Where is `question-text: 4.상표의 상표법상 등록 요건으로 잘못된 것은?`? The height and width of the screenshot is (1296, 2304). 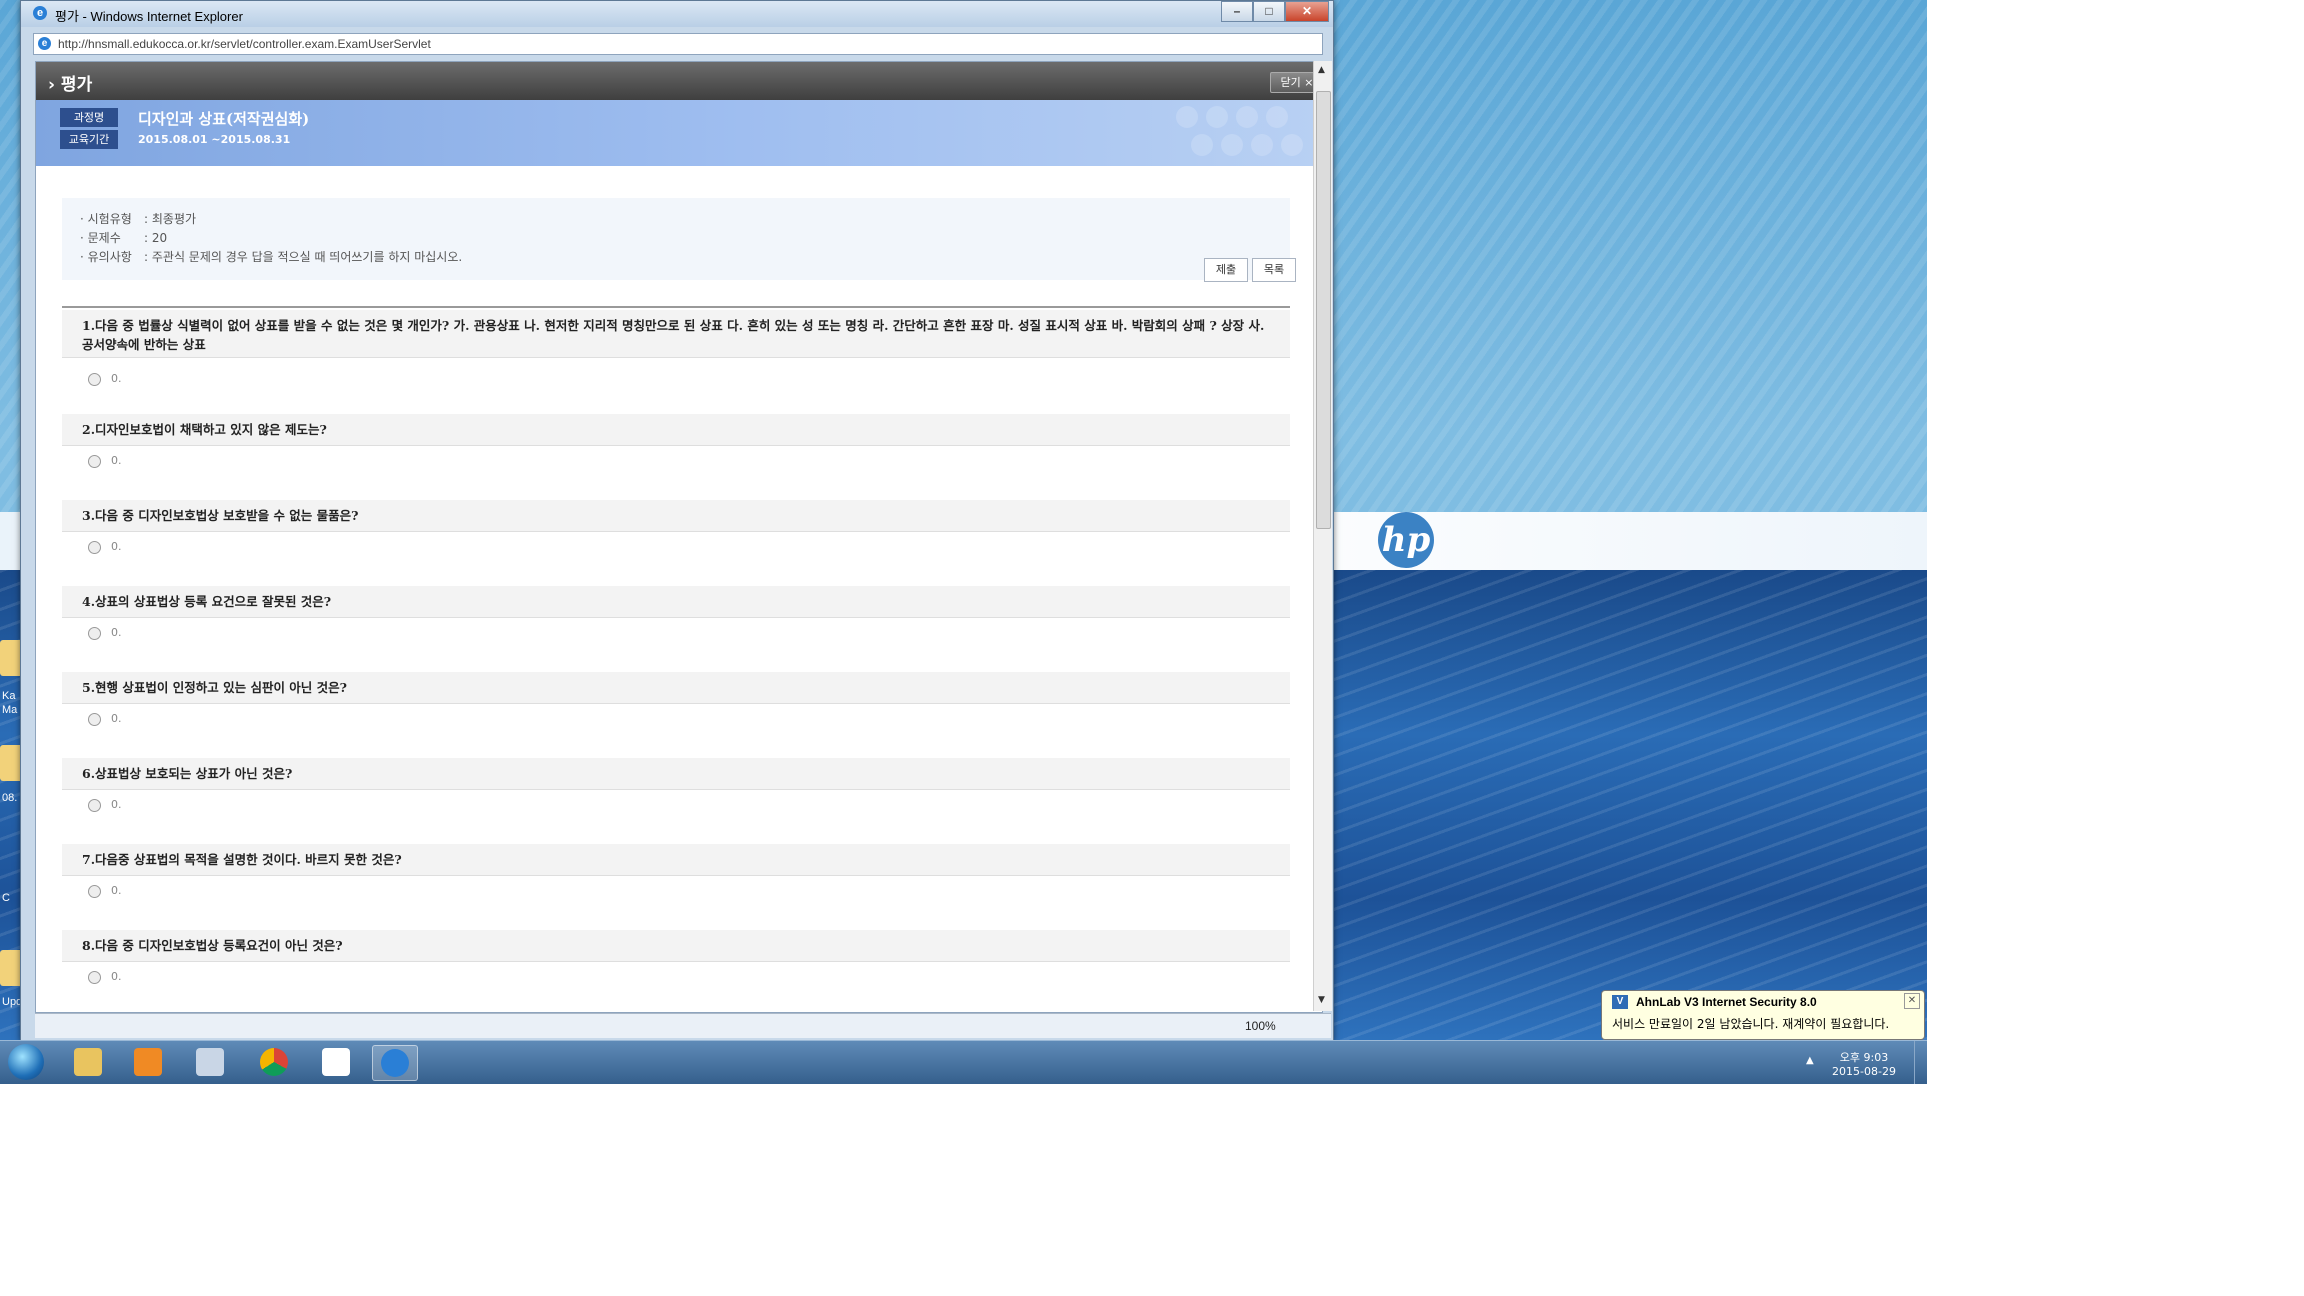 question-text: 4.상표의 상표법상 등록 요건으로 잘못된 것은? is located at coordinates (676, 602).